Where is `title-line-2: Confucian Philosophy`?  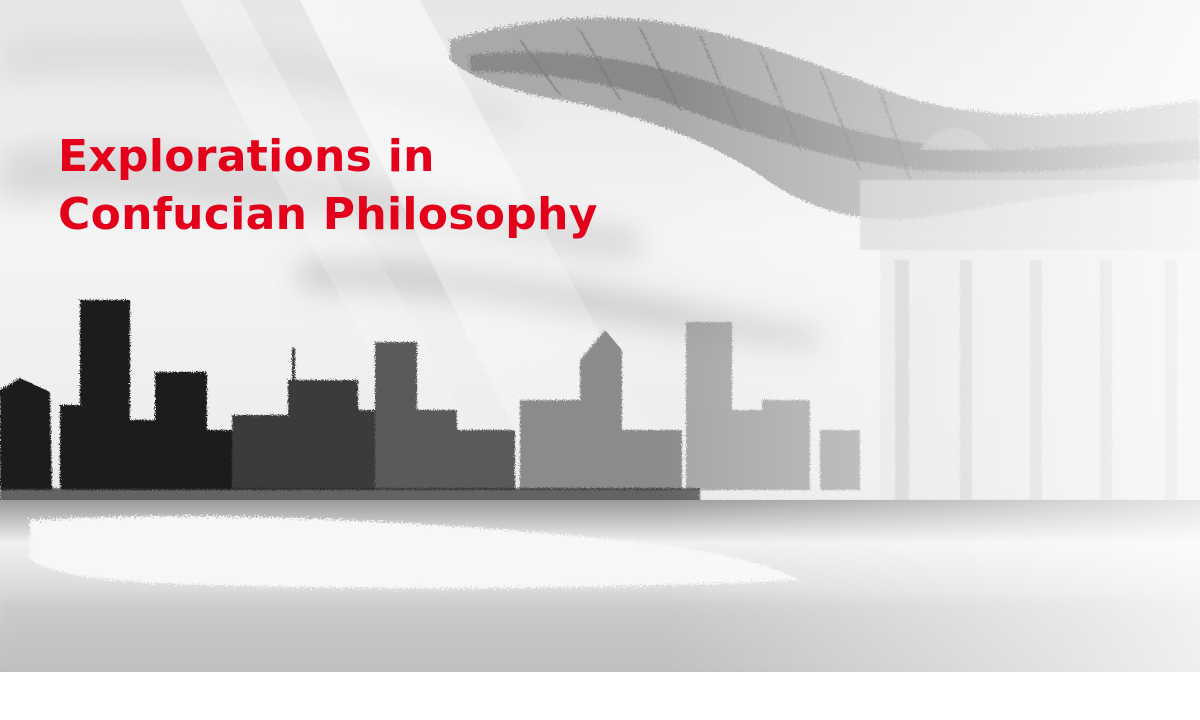 title-line-2: Confucian Philosophy is located at coordinates (328, 214).